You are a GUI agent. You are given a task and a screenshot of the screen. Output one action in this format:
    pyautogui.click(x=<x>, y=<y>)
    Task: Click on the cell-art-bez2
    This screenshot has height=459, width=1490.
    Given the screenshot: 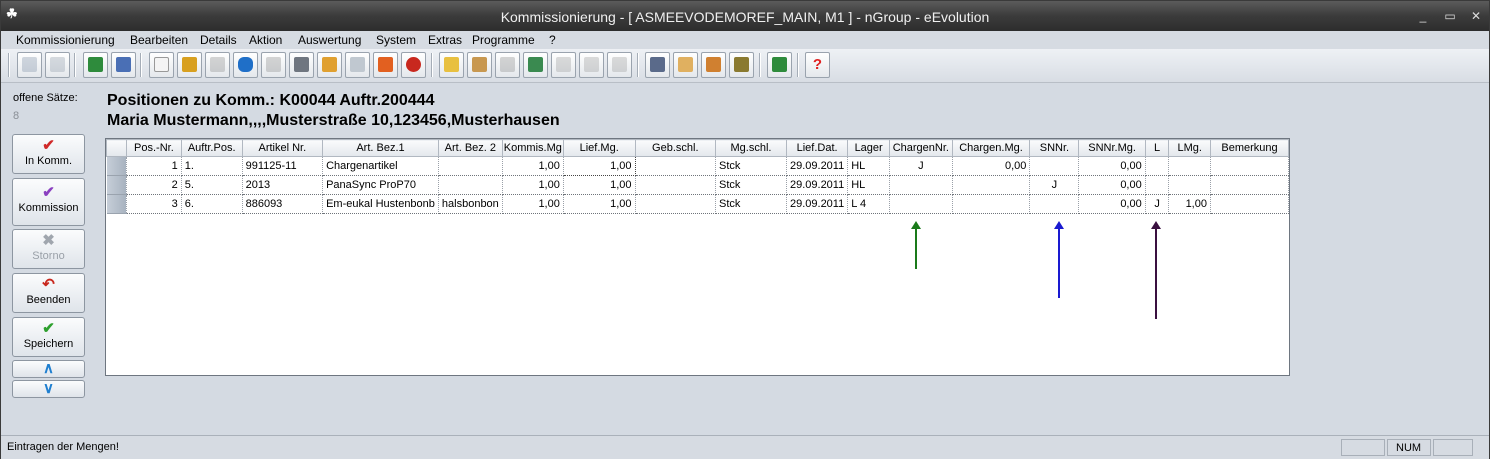 What is the action you would take?
    pyautogui.click(x=470, y=185)
    